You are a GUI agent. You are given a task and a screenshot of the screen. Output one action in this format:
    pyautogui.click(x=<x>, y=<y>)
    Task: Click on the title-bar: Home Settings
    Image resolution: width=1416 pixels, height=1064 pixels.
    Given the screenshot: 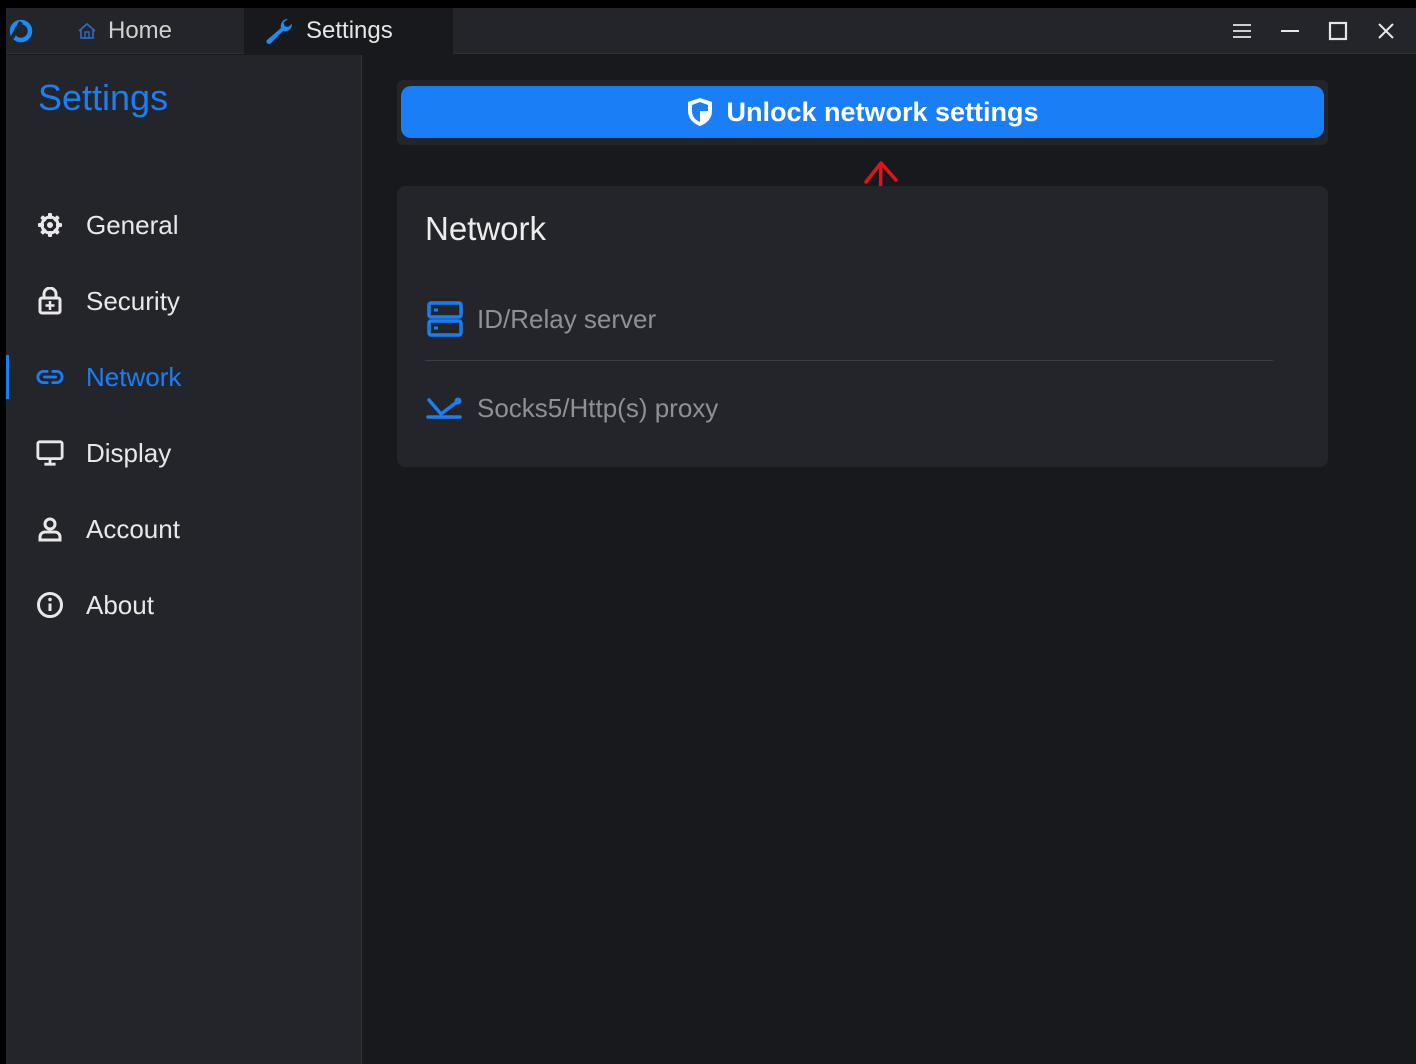 What is the action you would take?
    pyautogui.click(x=711, y=31)
    